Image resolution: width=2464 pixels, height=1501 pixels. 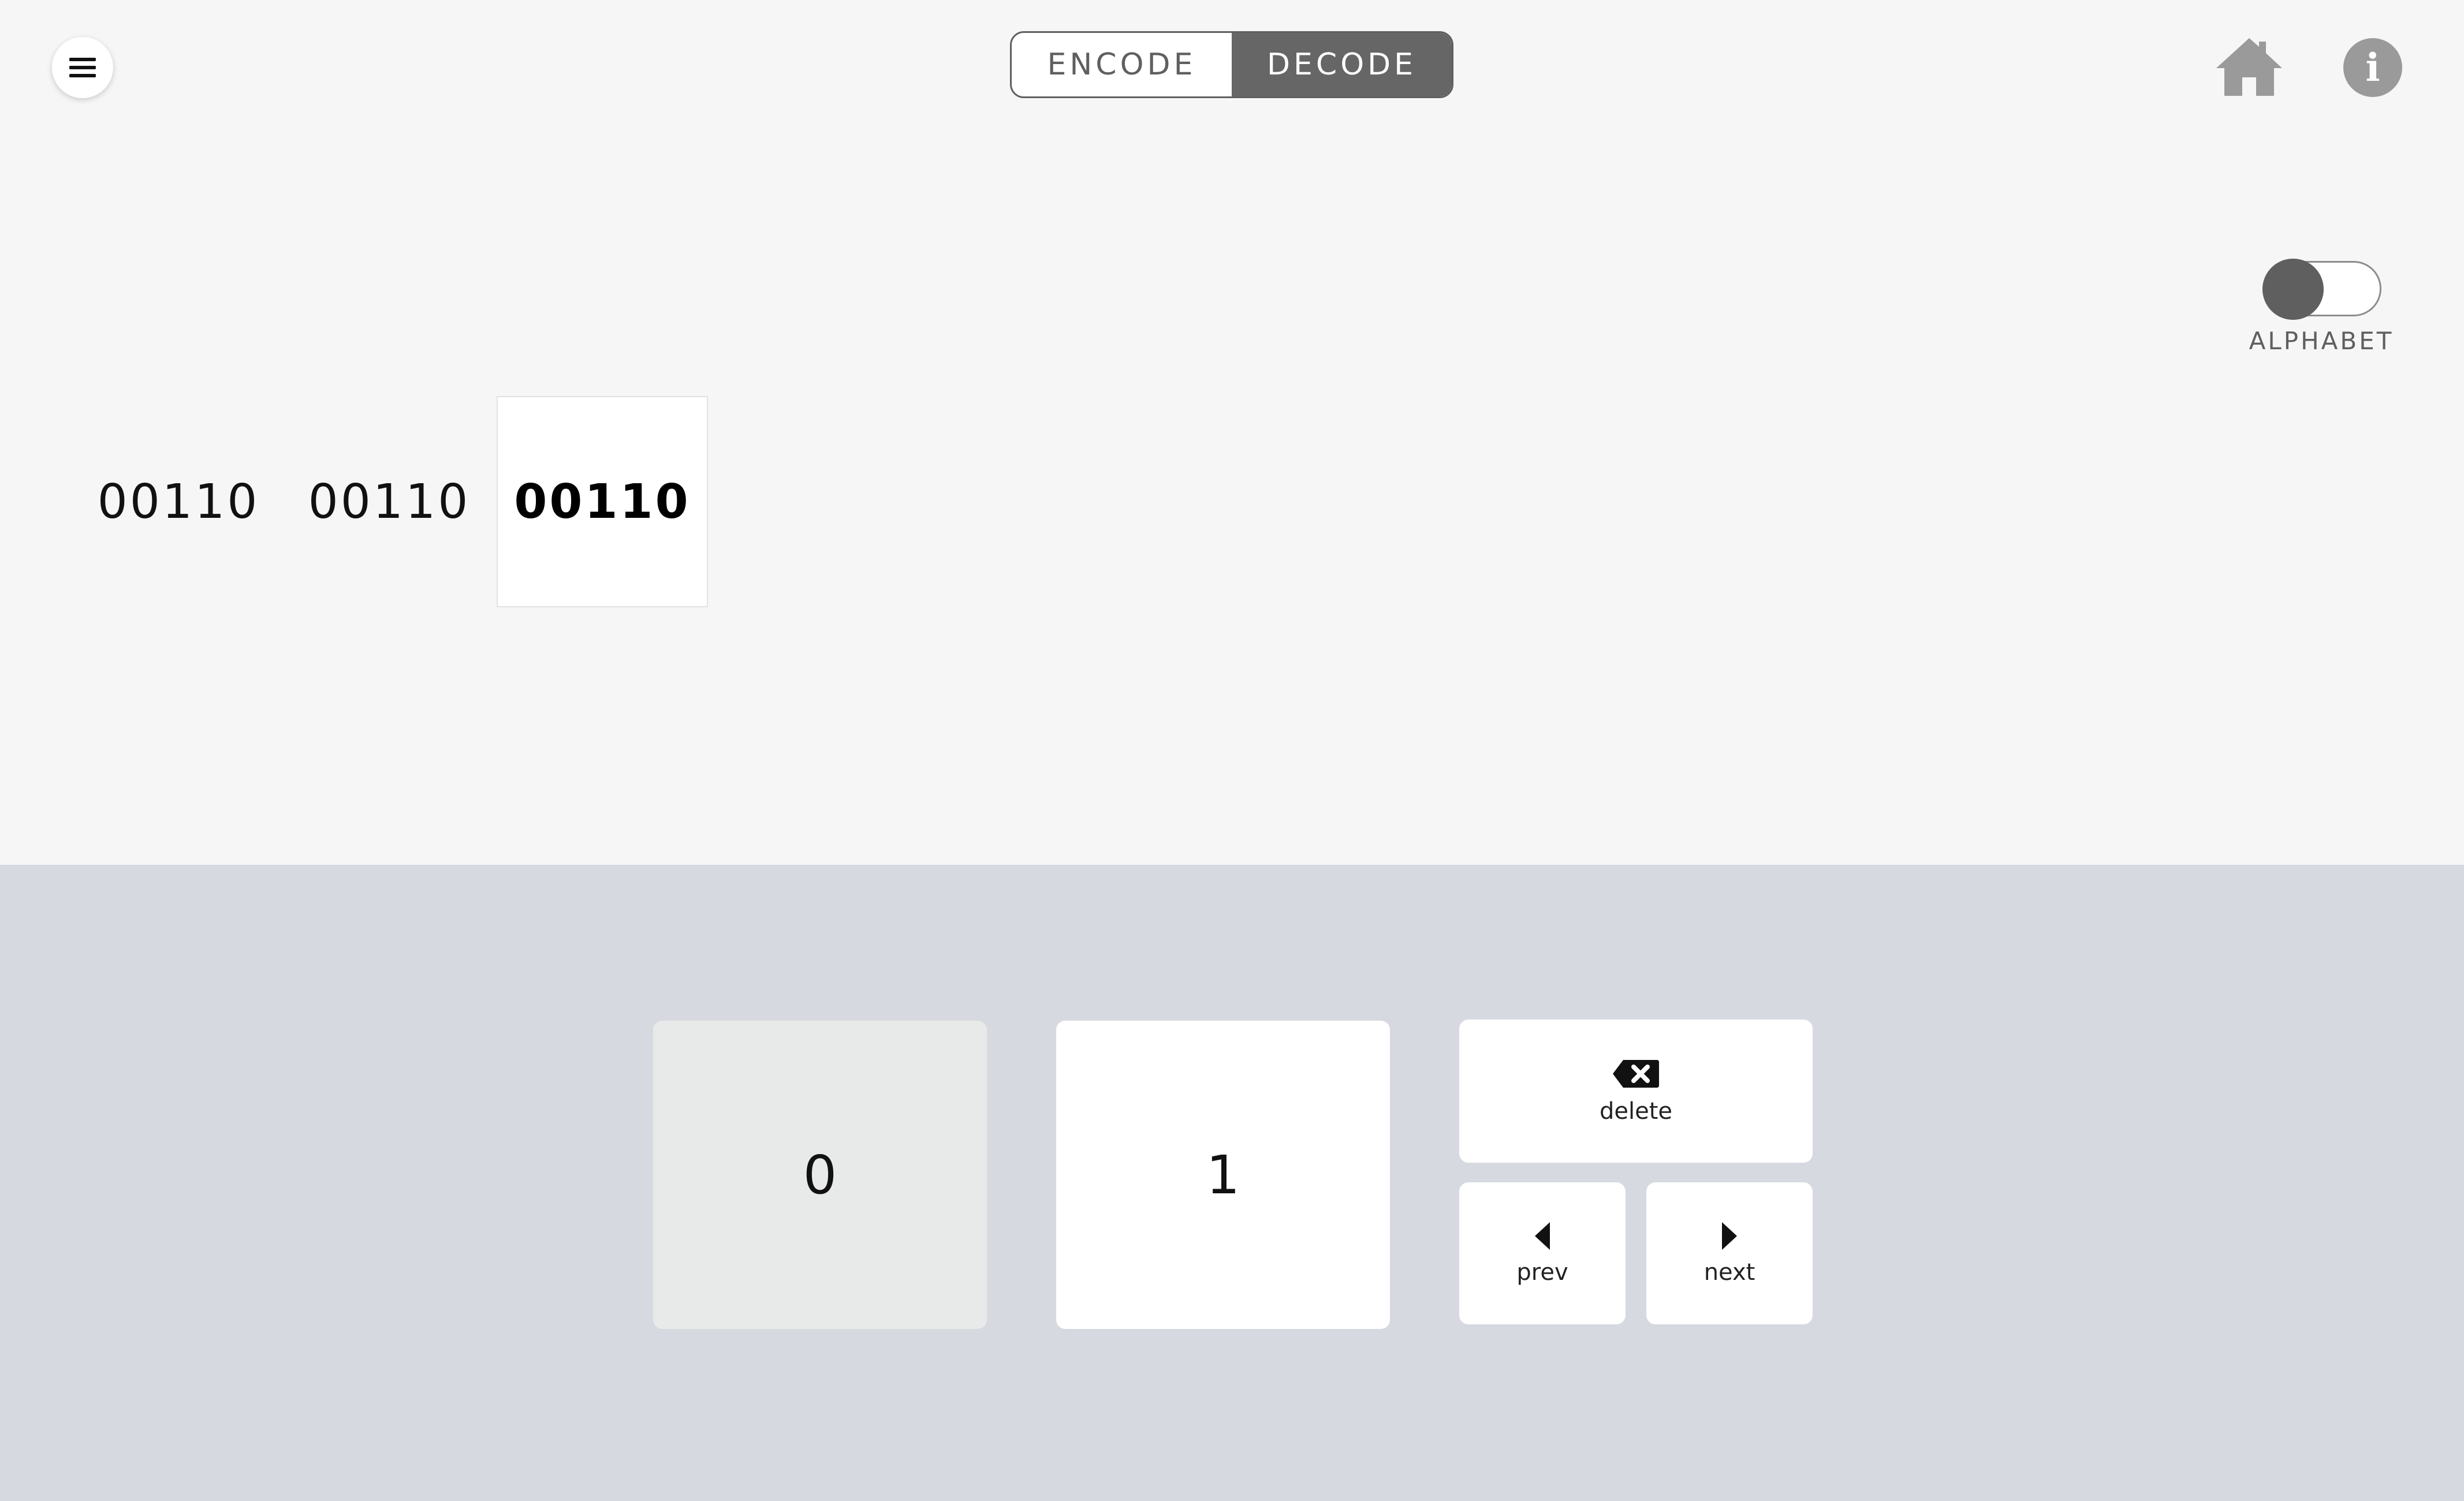 What do you see at coordinates (1729, 1272) in the screenshot?
I see `next-label: next` at bounding box center [1729, 1272].